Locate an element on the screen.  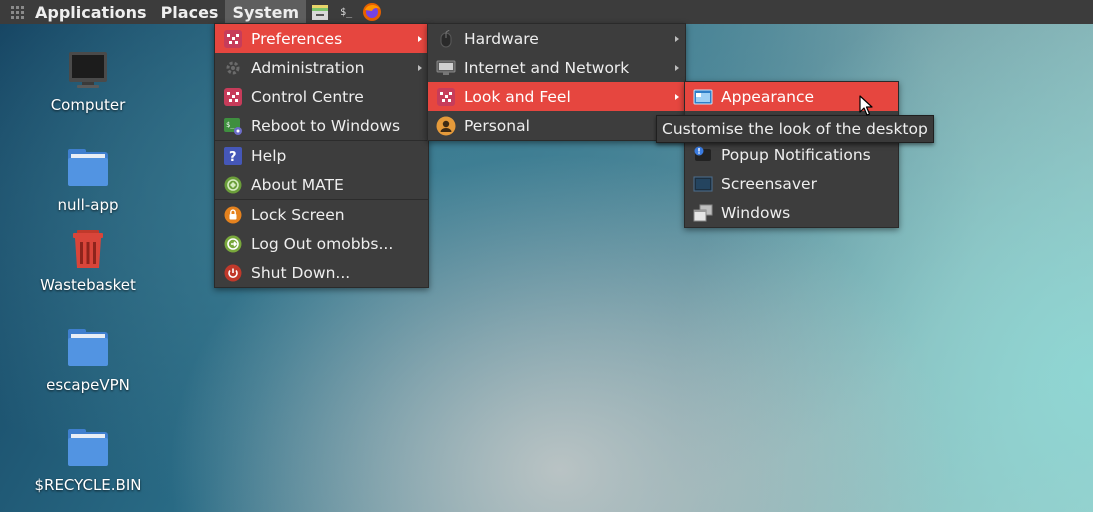
menu-item-label: Control Centre is located at coordinates (307, 96).